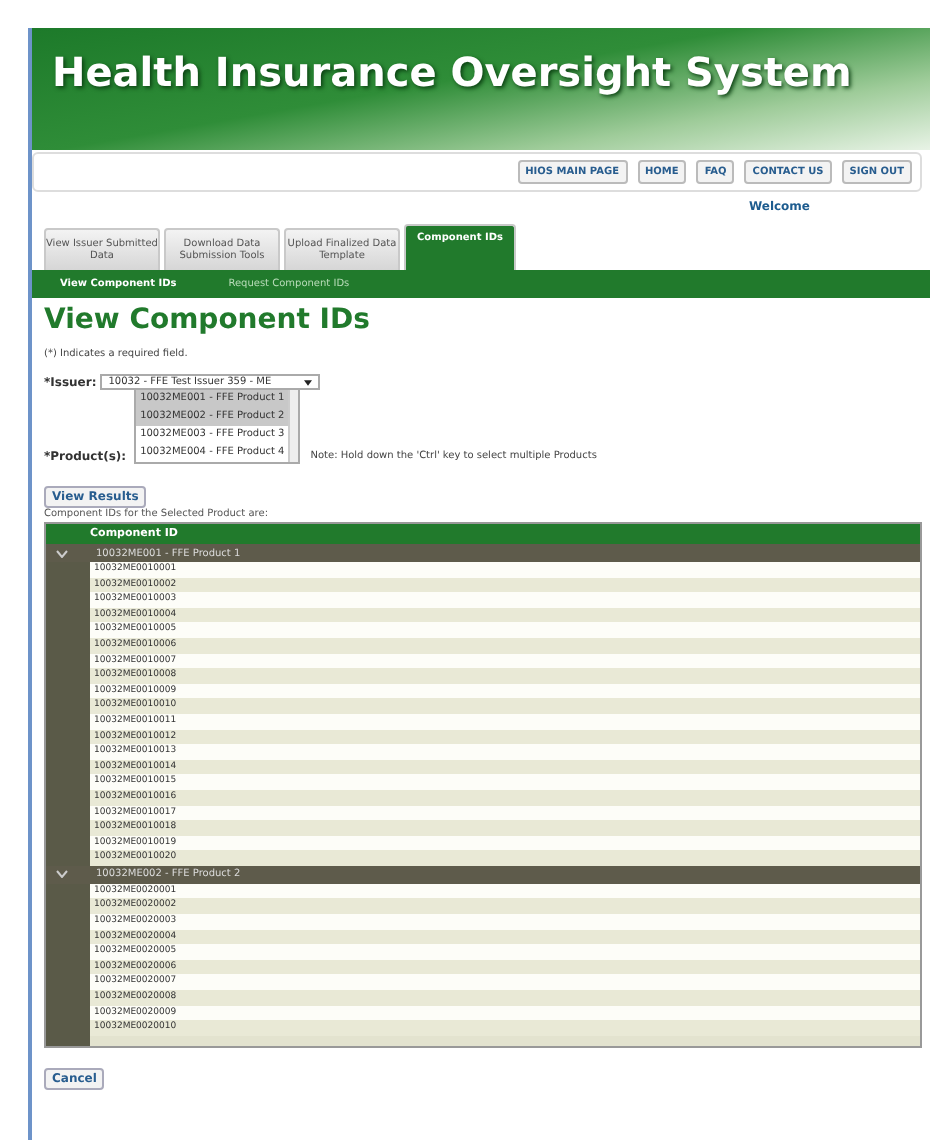  I want to click on page-title: View Component IDs, so click(208, 320).